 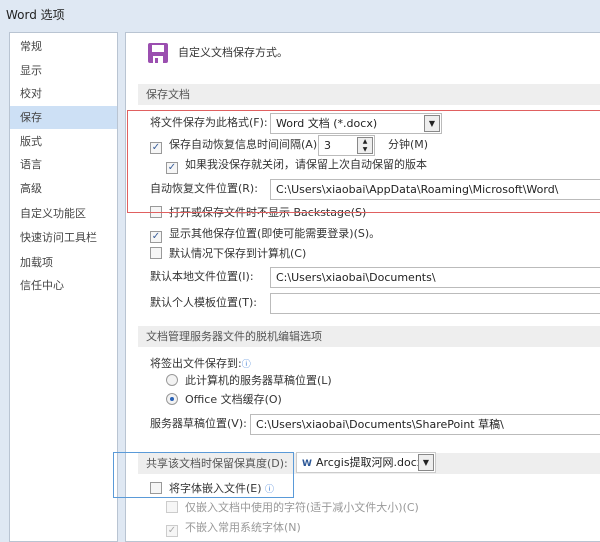 I want to click on window-title: Word 选项, so click(x=35, y=15).